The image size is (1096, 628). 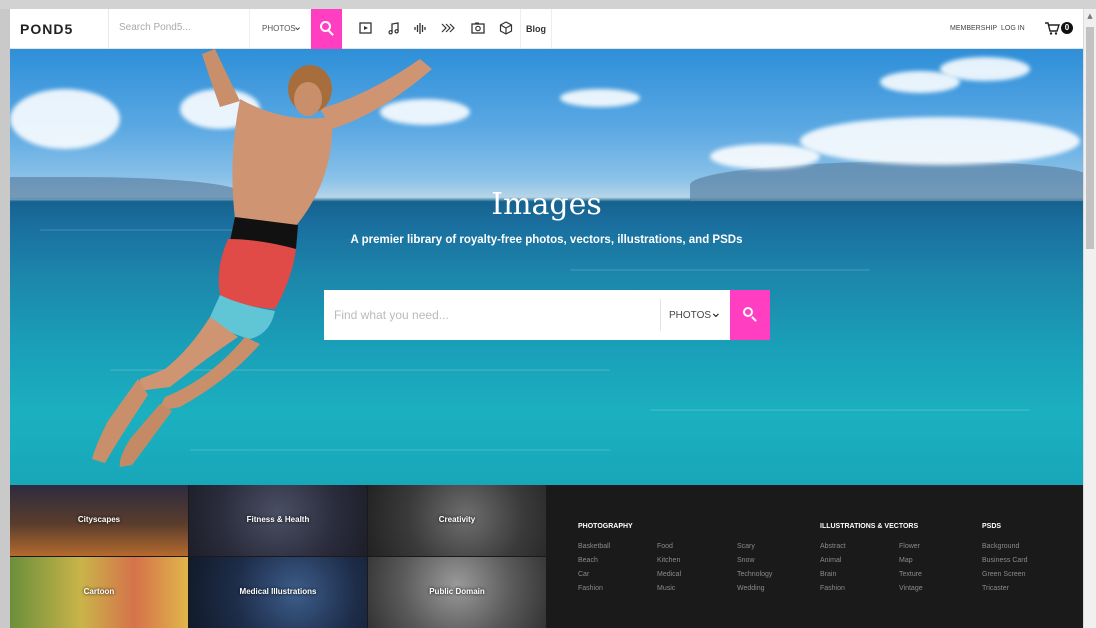 I want to click on tile-cityscapes: Cityscapes, so click(x=99, y=520).